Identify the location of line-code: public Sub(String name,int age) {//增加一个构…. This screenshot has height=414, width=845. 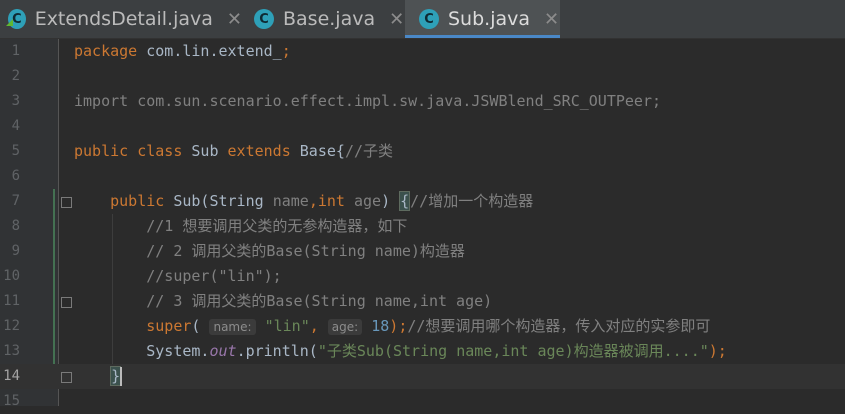
(303, 201).